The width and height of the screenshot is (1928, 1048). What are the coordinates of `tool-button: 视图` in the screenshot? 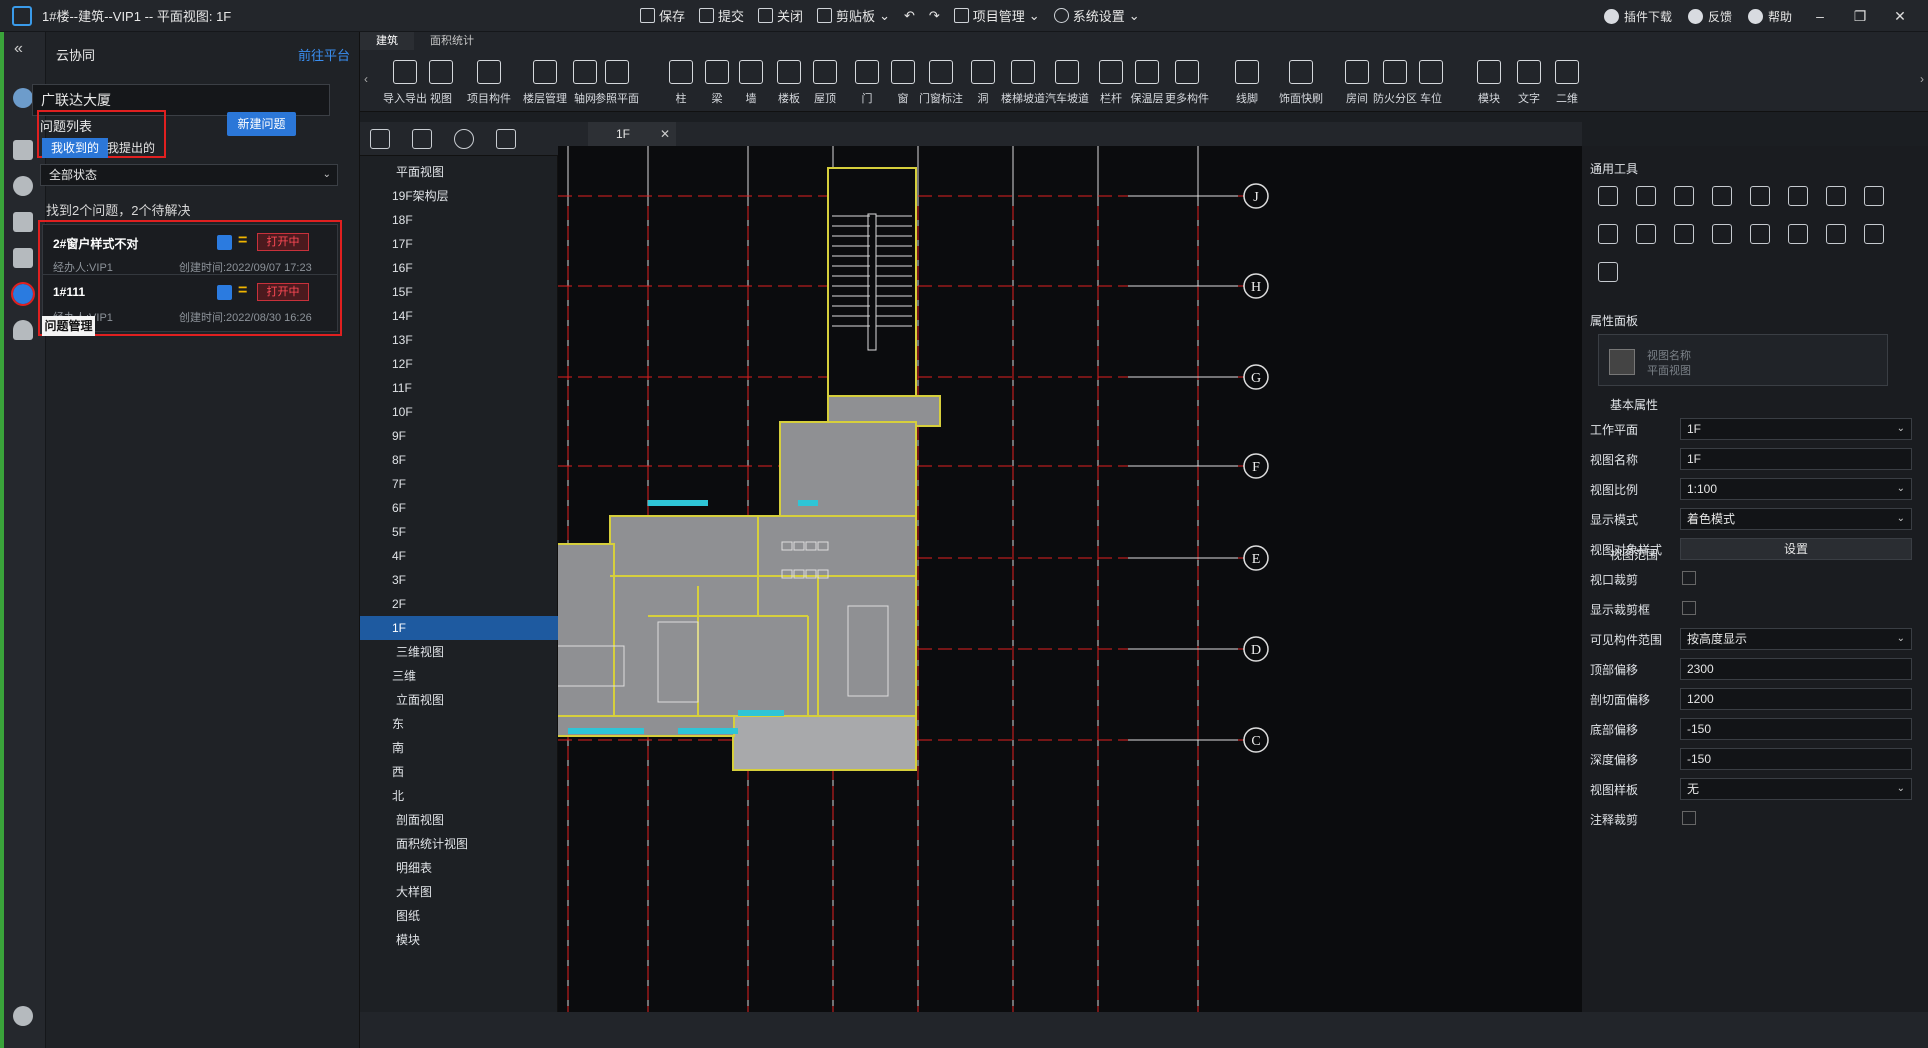 It's located at (441, 82).